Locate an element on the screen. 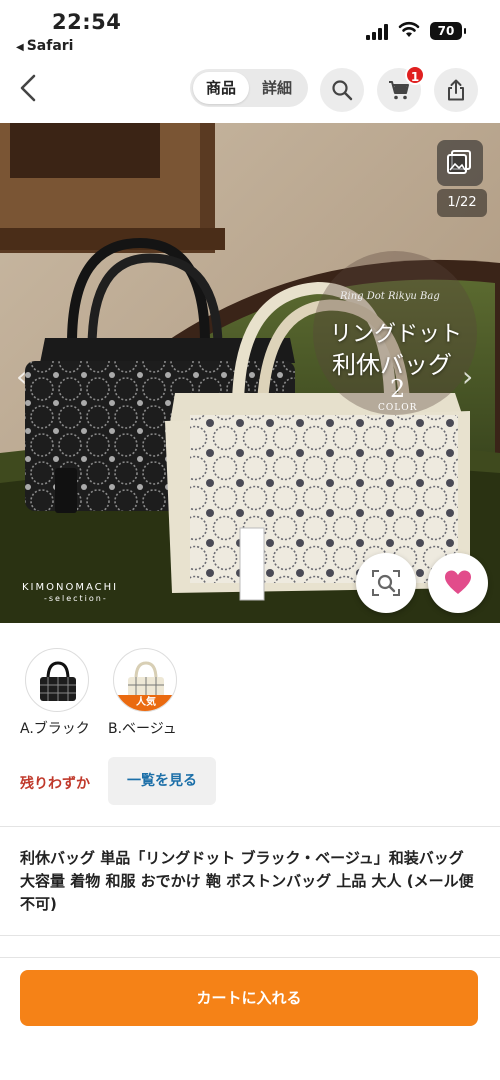 This screenshot has height=1080, width=500. brand-watermark-sub: -selection- is located at coordinates (76, 598).